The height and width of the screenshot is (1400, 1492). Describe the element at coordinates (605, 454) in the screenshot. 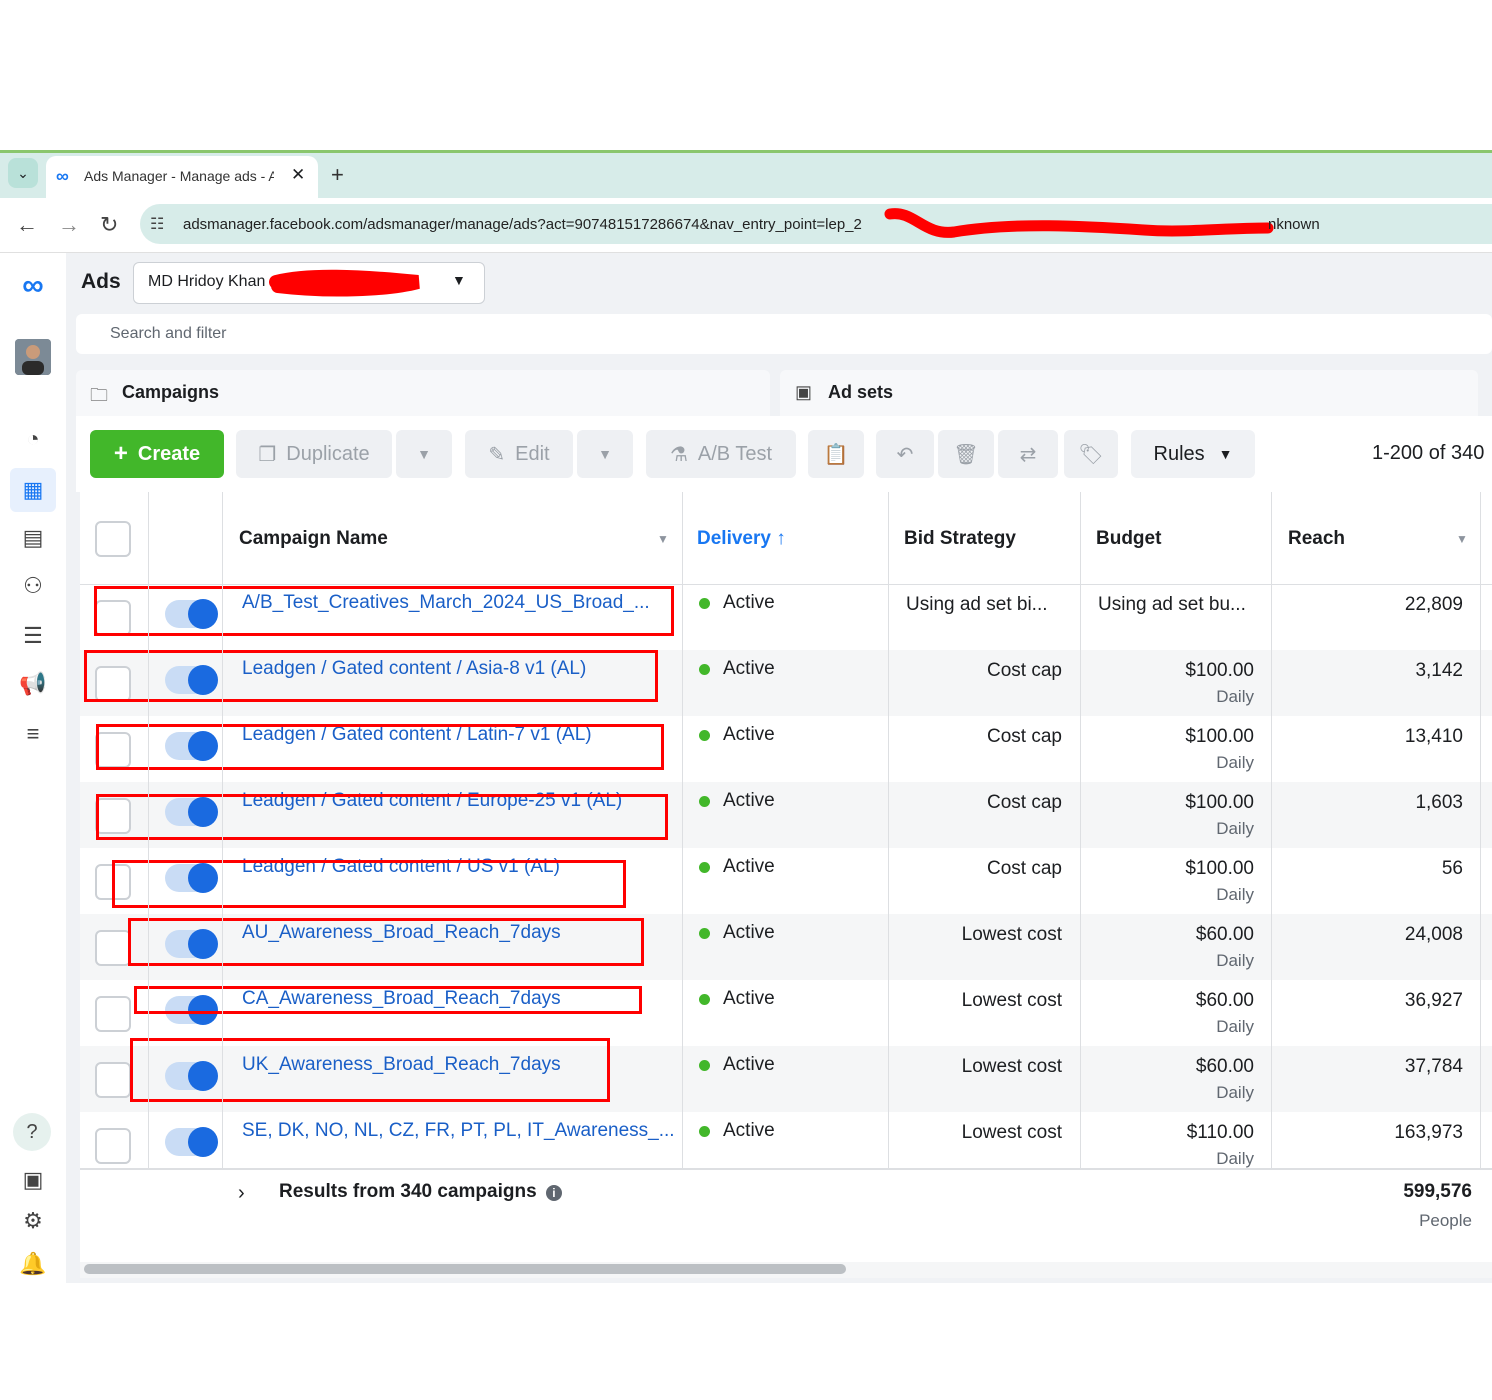

I see `edit-dropdown-button: ▼` at that location.